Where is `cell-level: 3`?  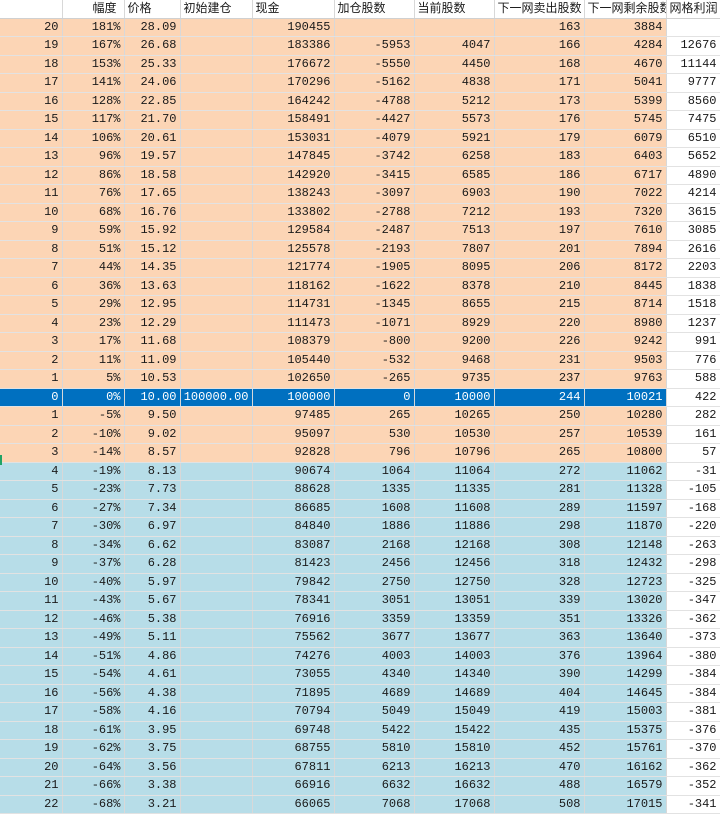
cell-level: 3 is located at coordinates (31, 342).